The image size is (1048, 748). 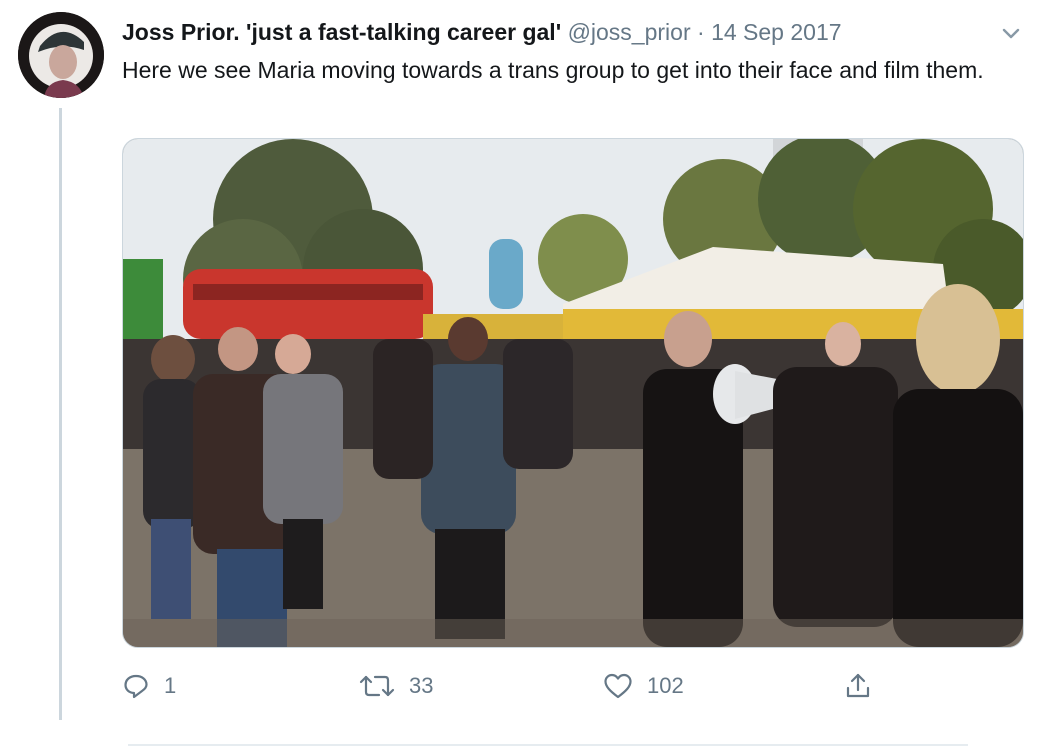 I want to click on reply-button: 1, so click(x=149, y=686).